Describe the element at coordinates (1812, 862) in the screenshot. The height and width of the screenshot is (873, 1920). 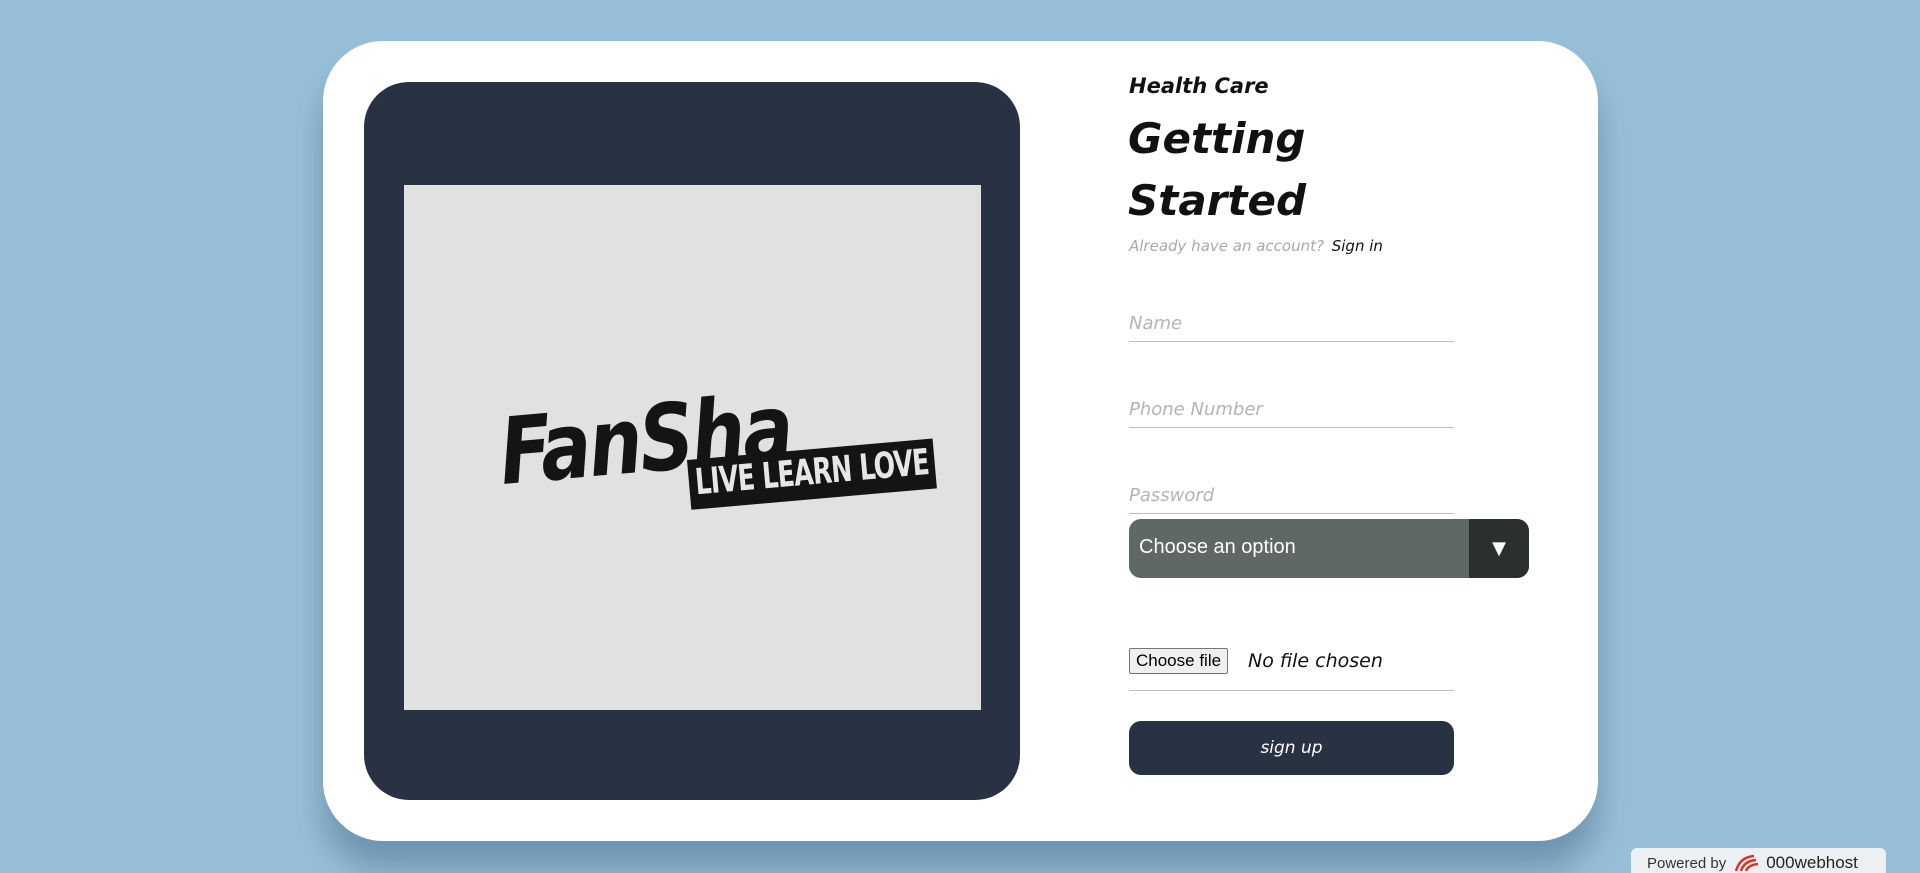
I see `webhost-brand-text: 000webhost` at that location.